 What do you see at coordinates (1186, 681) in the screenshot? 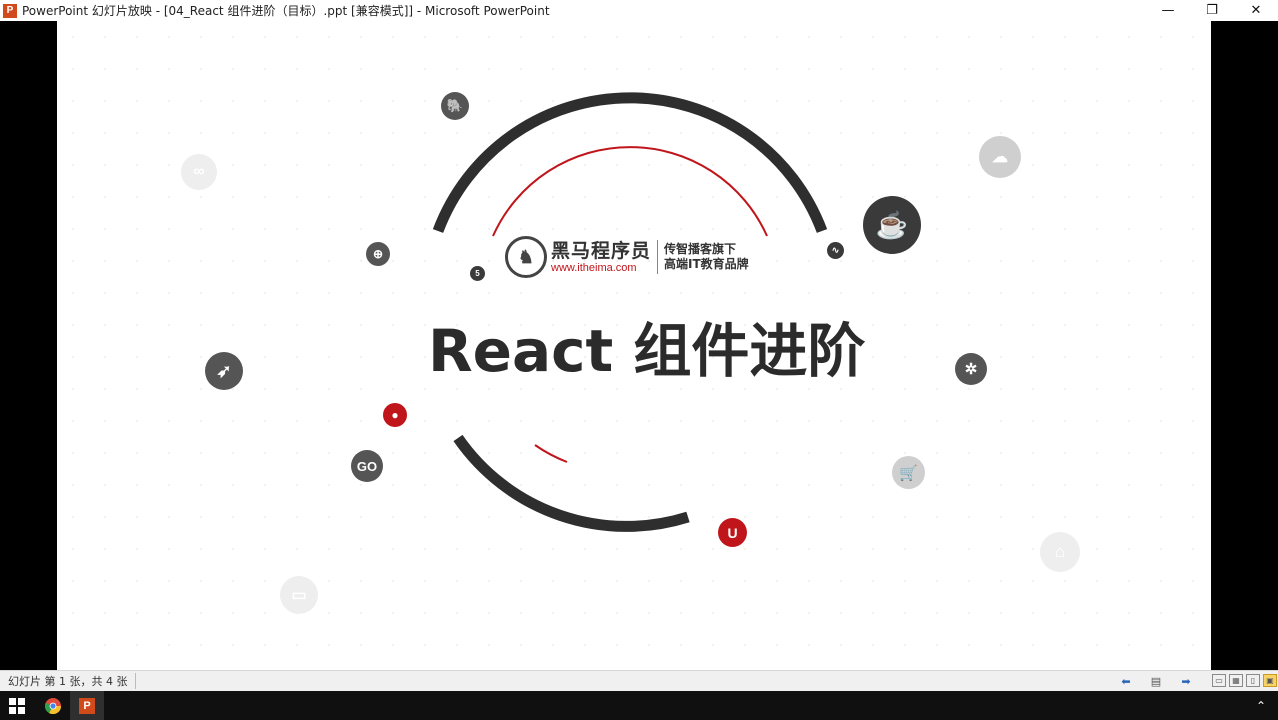
I see `next-slide-icon: ➡` at bounding box center [1186, 681].